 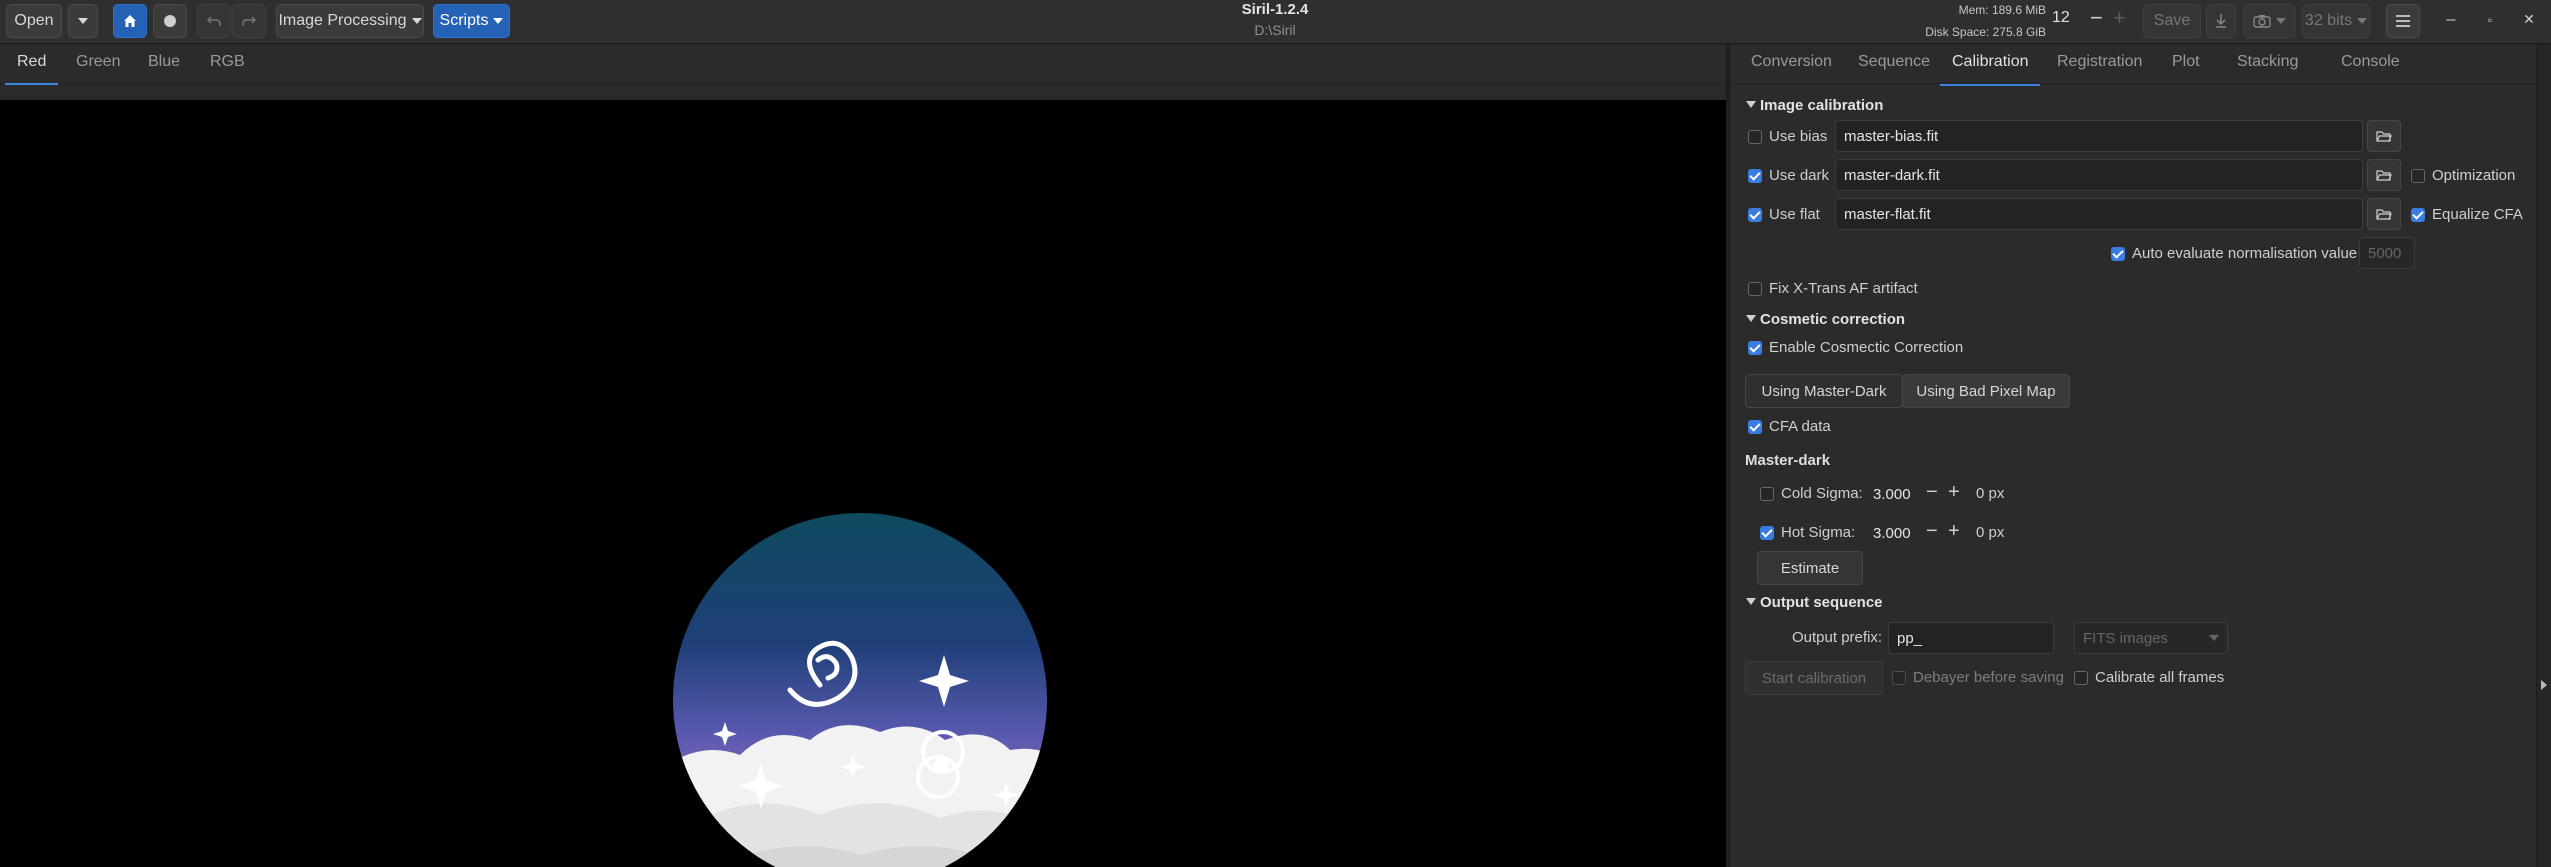 I want to click on calibrate-all-checkbox: Calibrate all frames, so click(x=2149, y=677).